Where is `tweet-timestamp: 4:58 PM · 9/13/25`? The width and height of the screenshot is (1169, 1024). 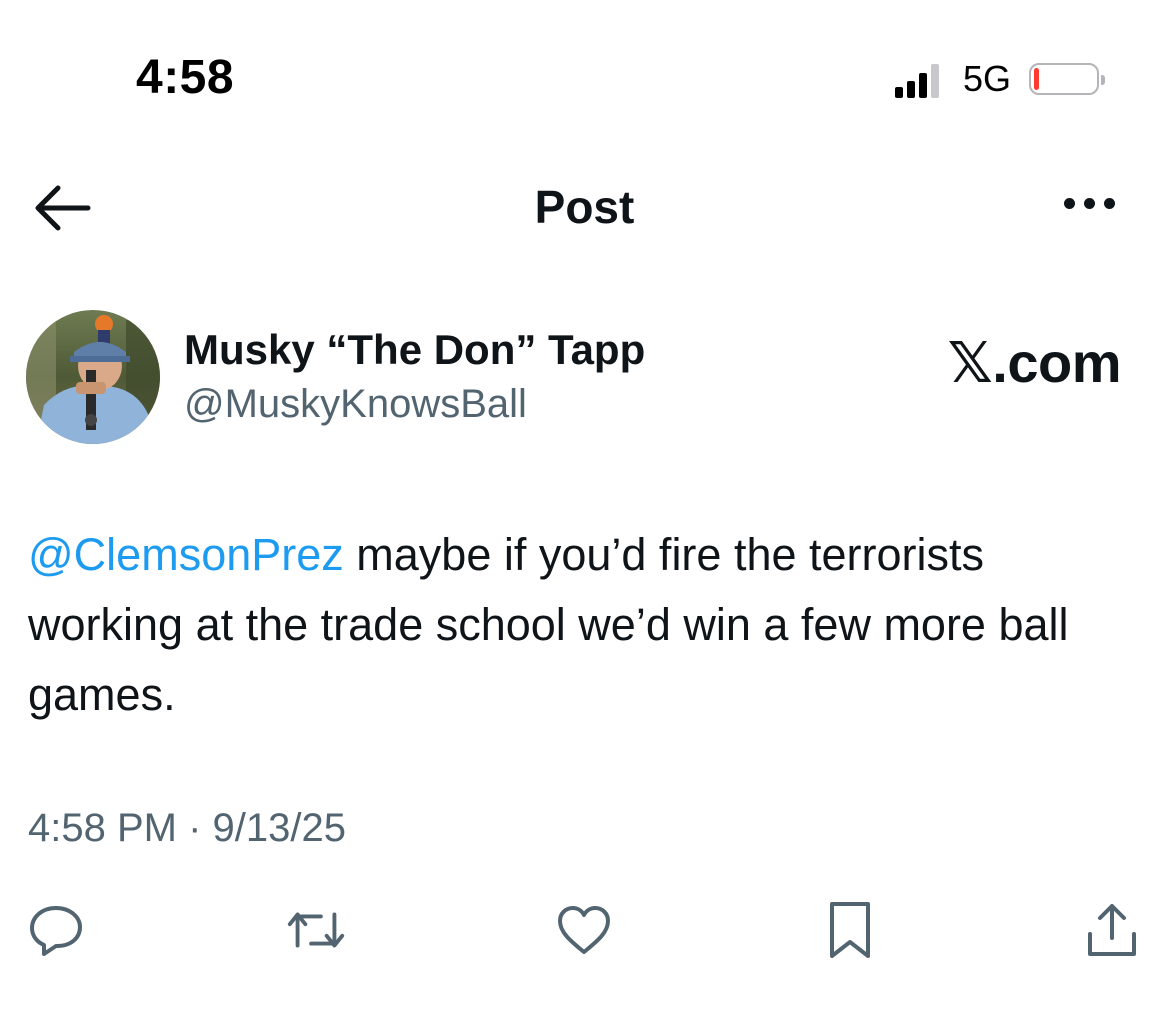 tweet-timestamp: 4:58 PM · 9/13/25 is located at coordinates (187, 828).